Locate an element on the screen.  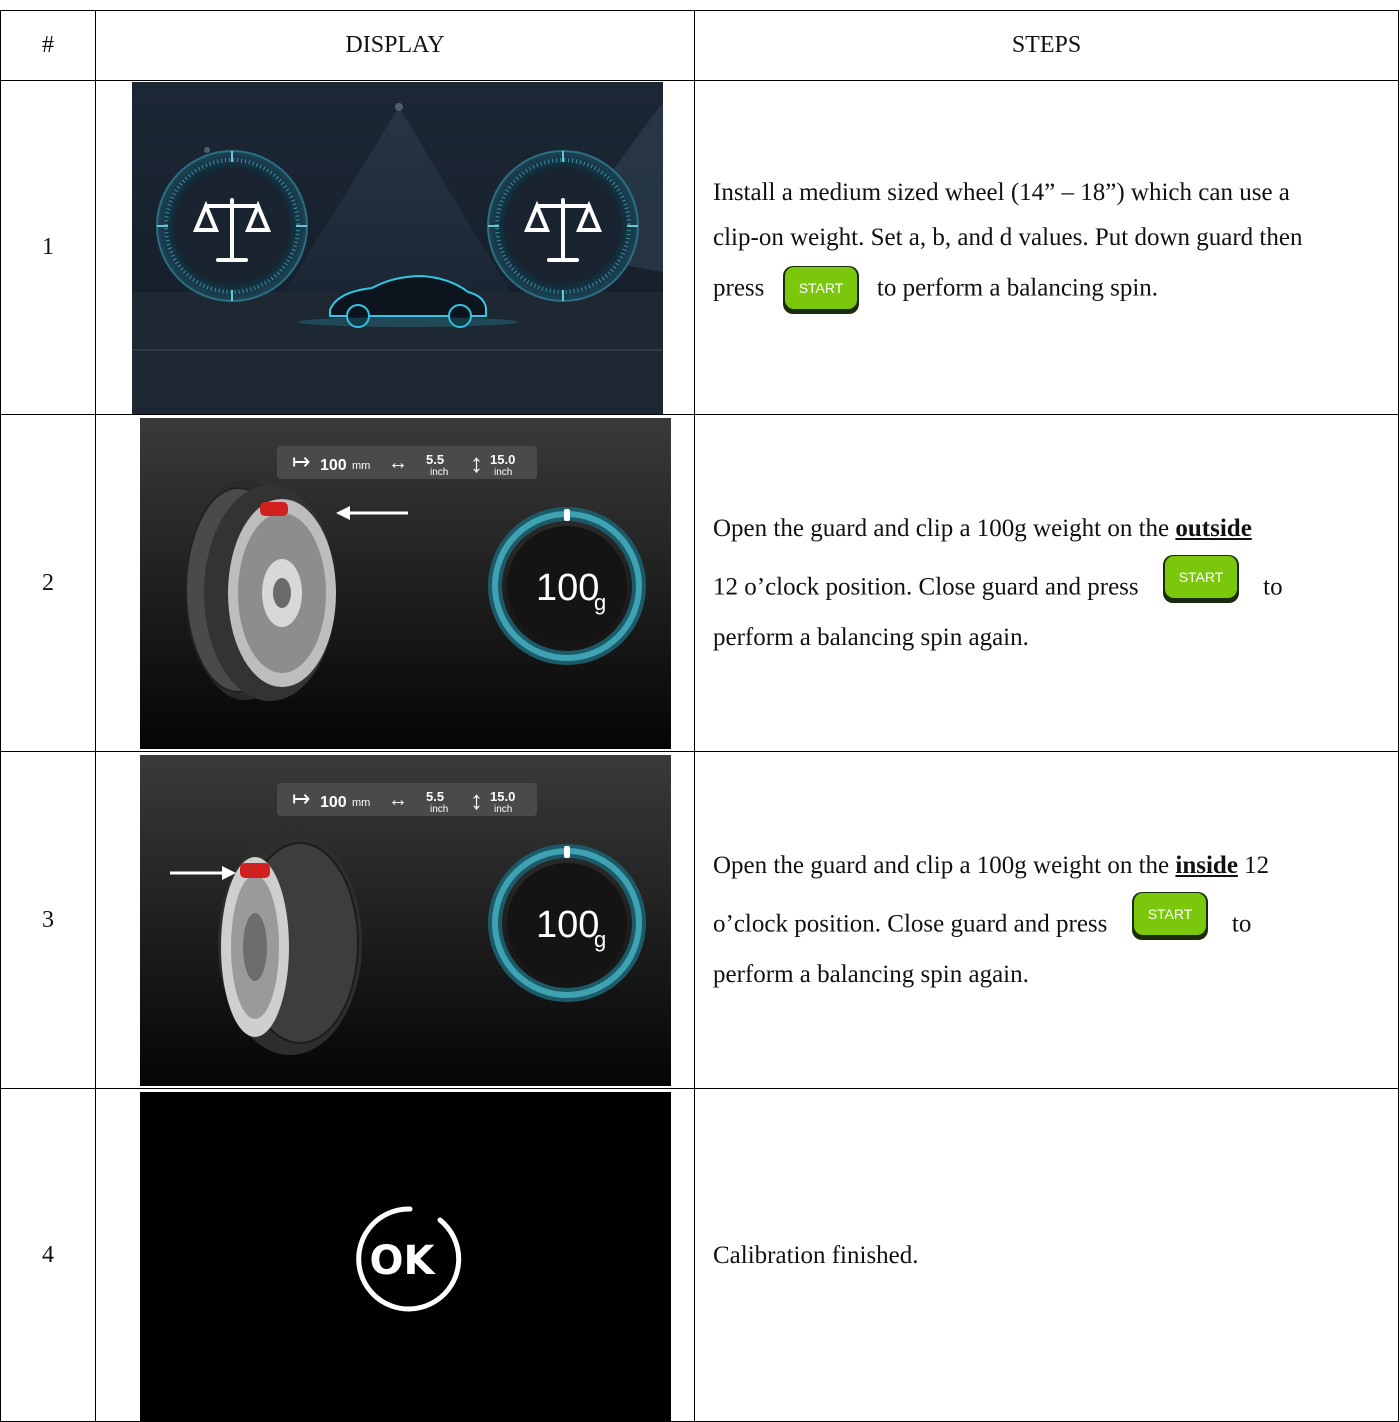
table-header-row: # DISPLAY STEPS is located at coordinates (699, 45).